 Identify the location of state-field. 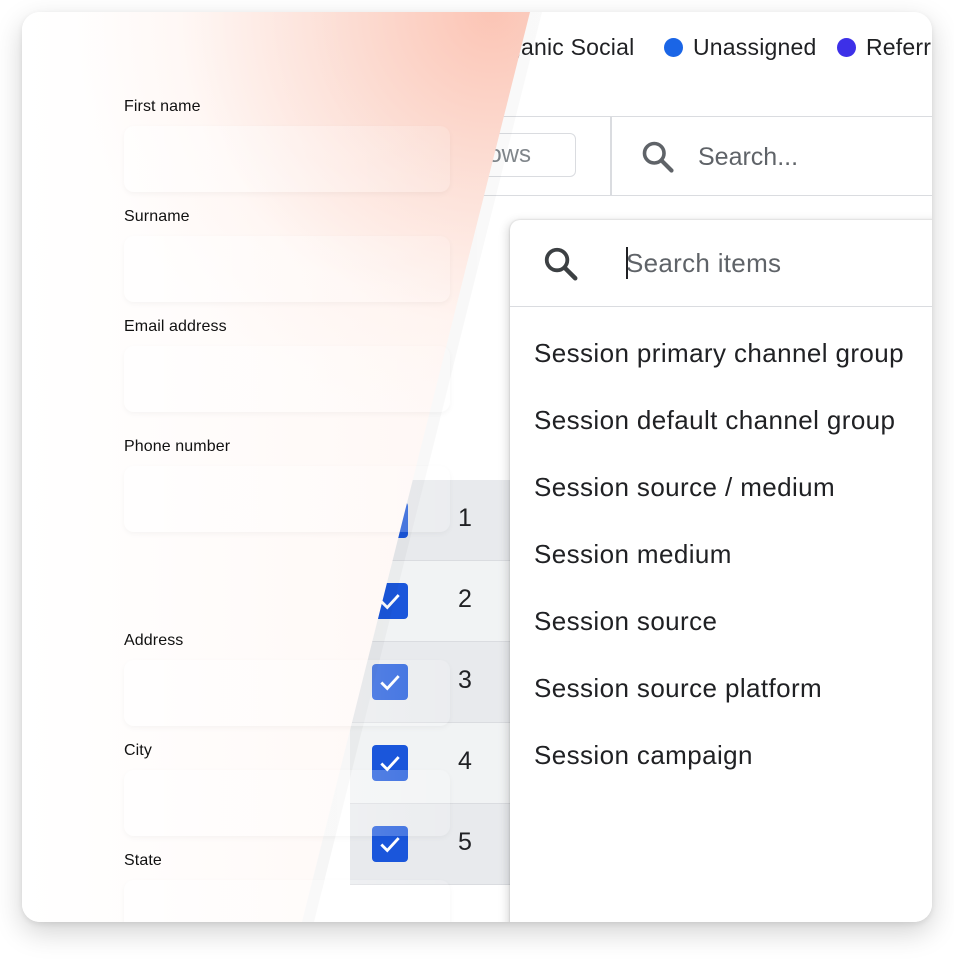
(287, 901).